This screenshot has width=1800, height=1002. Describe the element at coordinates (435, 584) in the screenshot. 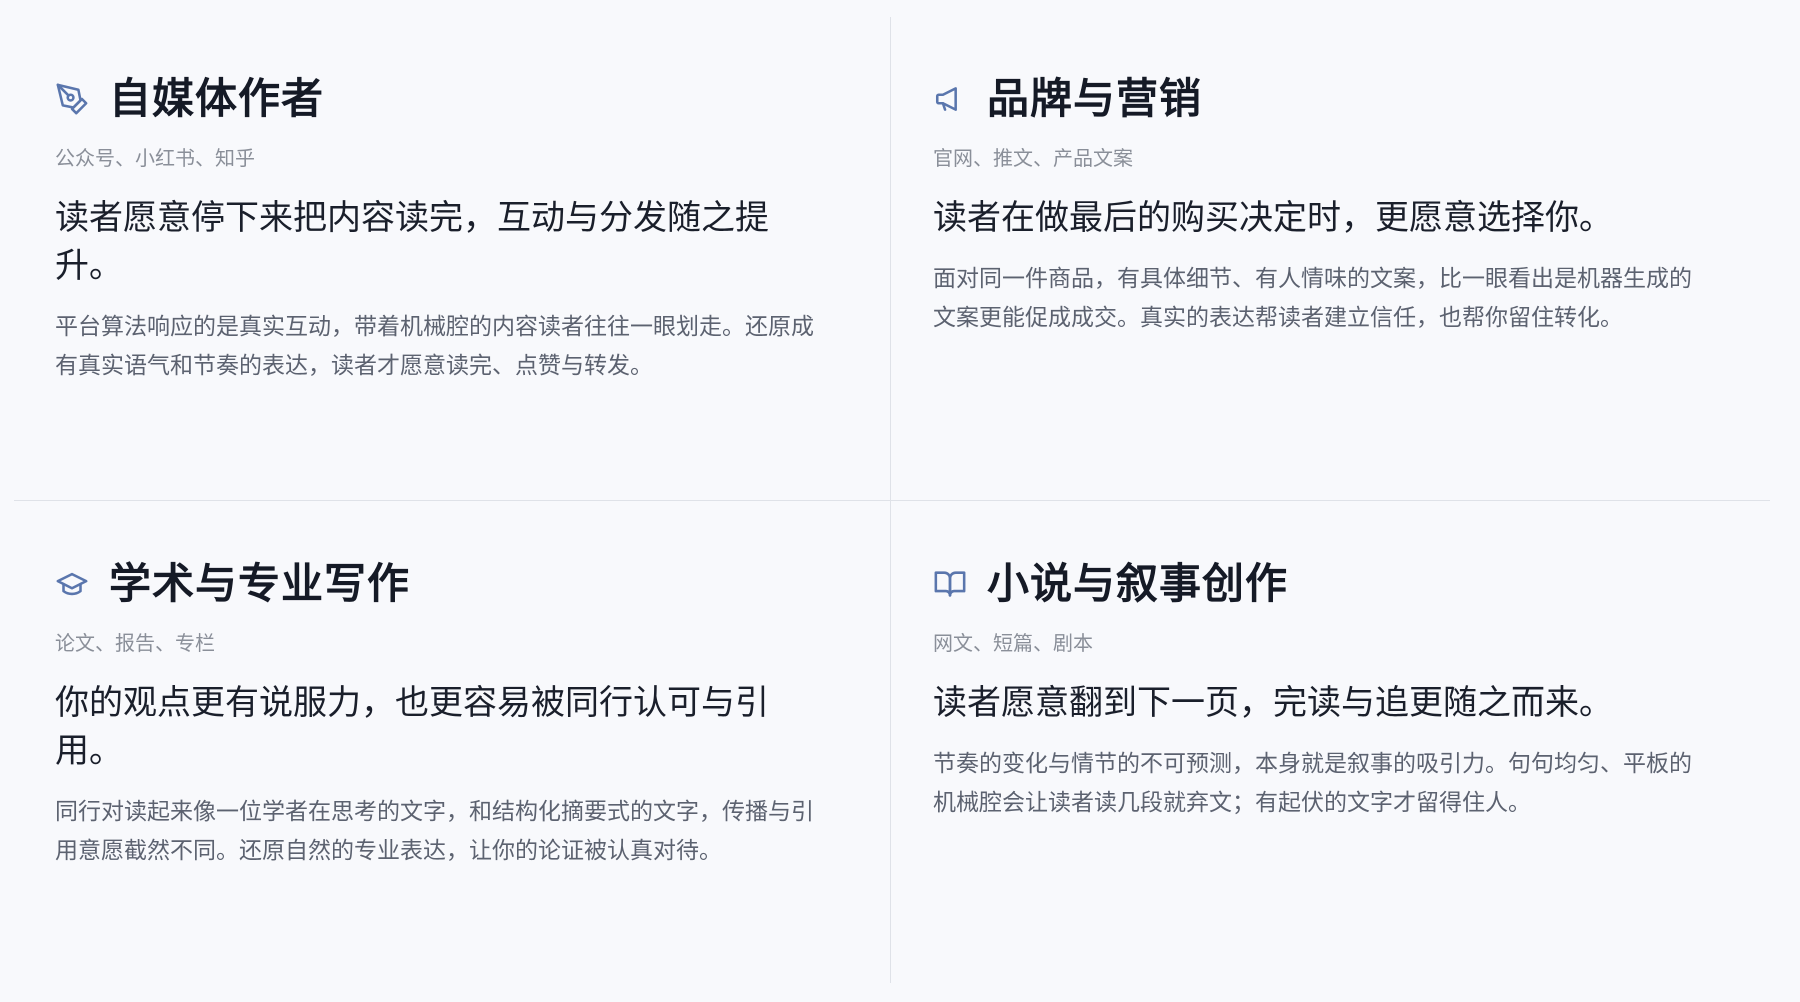

I see `card-header: 学术与专业写作` at that location.